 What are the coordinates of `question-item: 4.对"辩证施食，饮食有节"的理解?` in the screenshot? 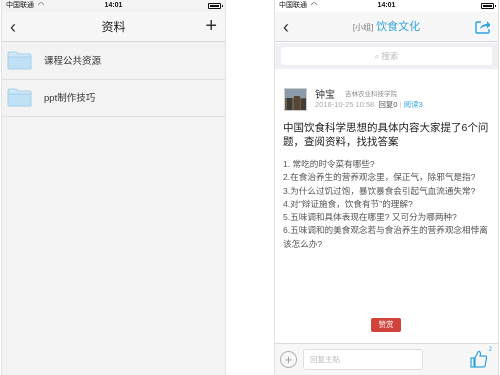 It's located at (348, 203).